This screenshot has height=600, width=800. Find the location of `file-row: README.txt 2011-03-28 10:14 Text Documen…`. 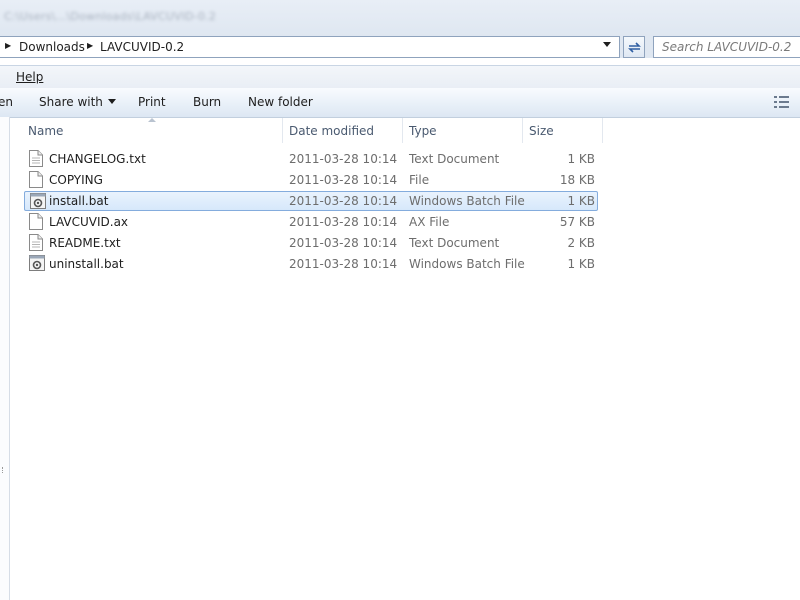

file-row: README.txt 2011-03-28 10:14 Text Documen… is located at coordinates (311, 243).